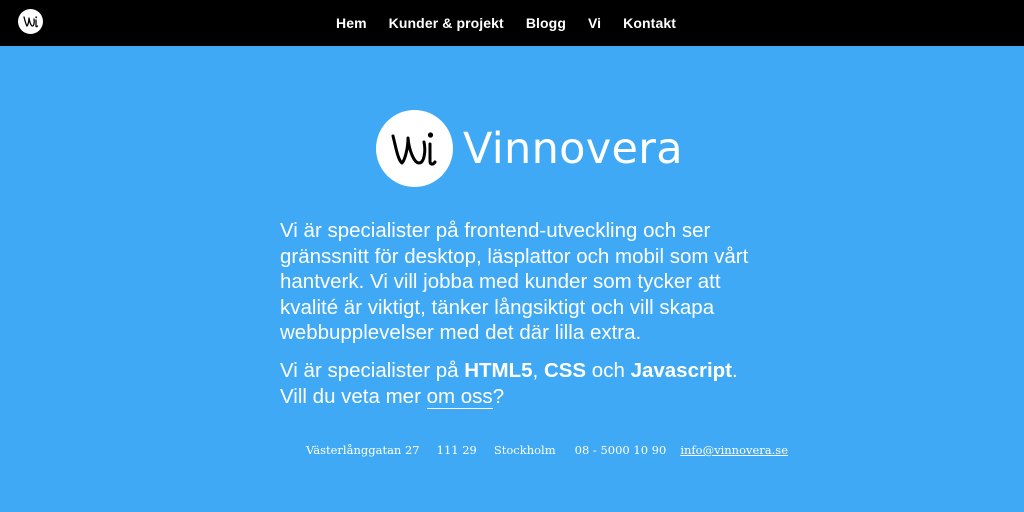  What do you see at coordinates (446, 23) in the screenshot?
I see `nav-item-kunder-projekt: Kunder & projekt` at bounding box center [446, 23].